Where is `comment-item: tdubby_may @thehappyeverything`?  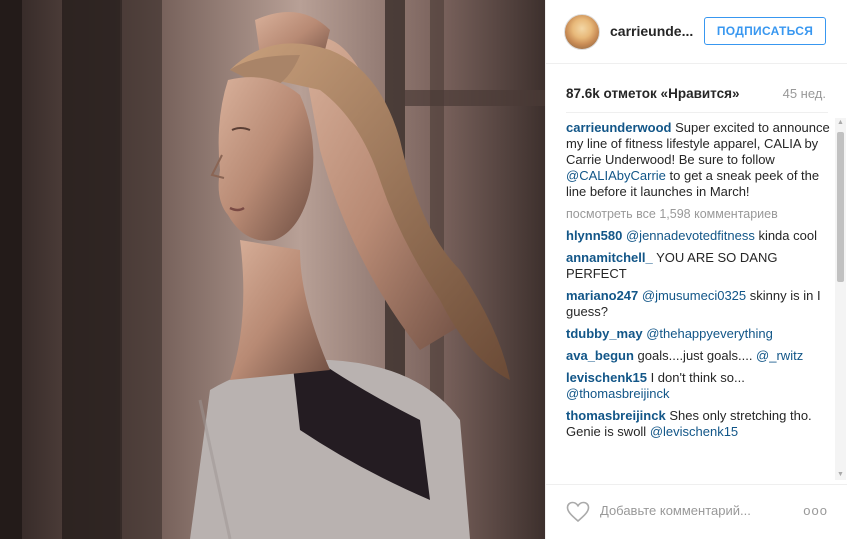
comment-item: tdubby_may @thehappyeverything is located at coordinates (698, 334).